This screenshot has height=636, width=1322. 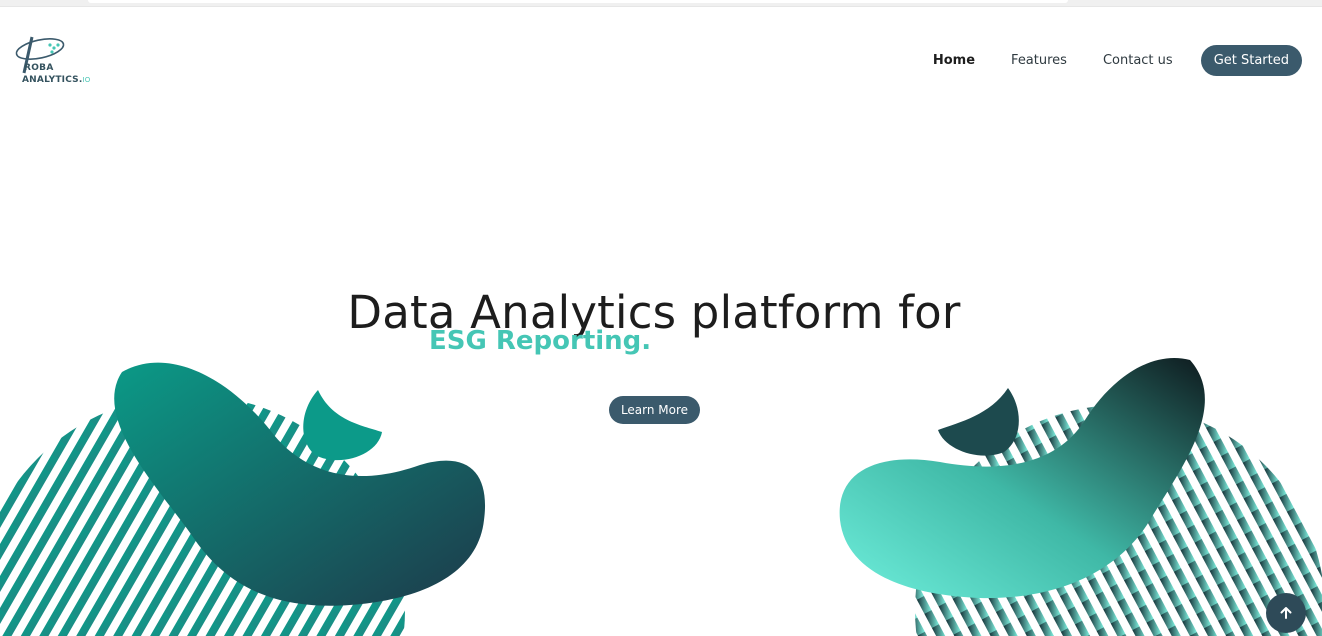 I want to click on scroll-to-top-button, so click(x=1286, y=613).